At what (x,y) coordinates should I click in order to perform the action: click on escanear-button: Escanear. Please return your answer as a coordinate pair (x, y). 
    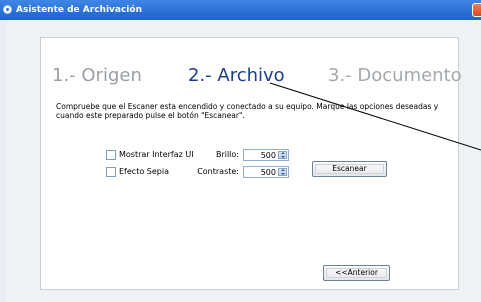
    Looking at the image, I should click on (349, 169).